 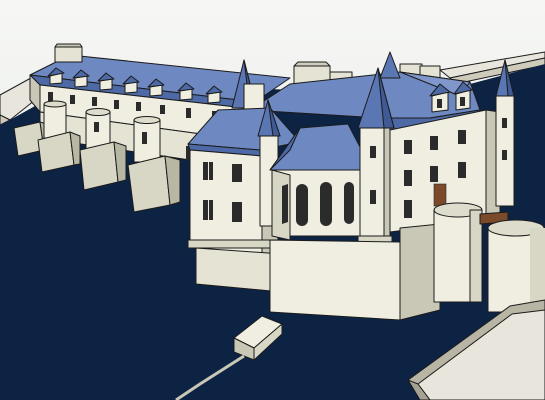 What do you see at coordinates (325, 204) in the screenshot?
I see `chapel-windows` at bounding box center [325, 204].